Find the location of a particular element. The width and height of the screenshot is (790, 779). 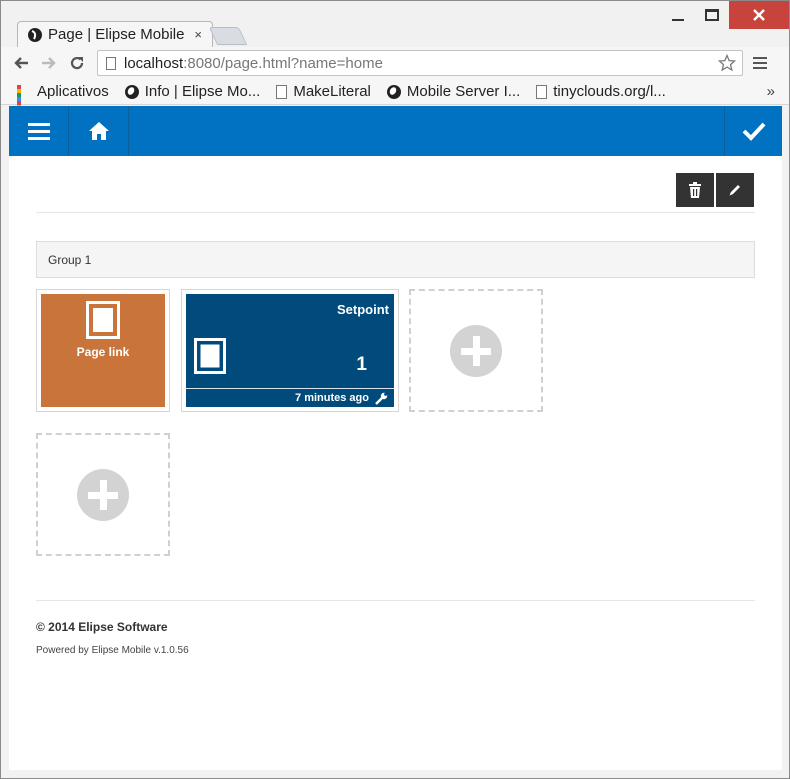

browser-menu-icon is located at coordinates (760, 63).